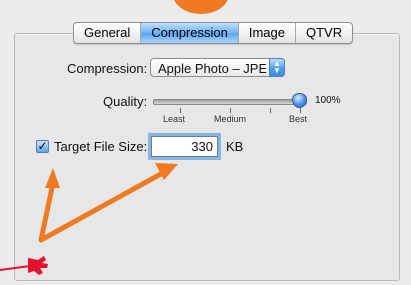 This screenshot has width=411, height=285. I want to click on arrow-head-up, so click(52, 178).